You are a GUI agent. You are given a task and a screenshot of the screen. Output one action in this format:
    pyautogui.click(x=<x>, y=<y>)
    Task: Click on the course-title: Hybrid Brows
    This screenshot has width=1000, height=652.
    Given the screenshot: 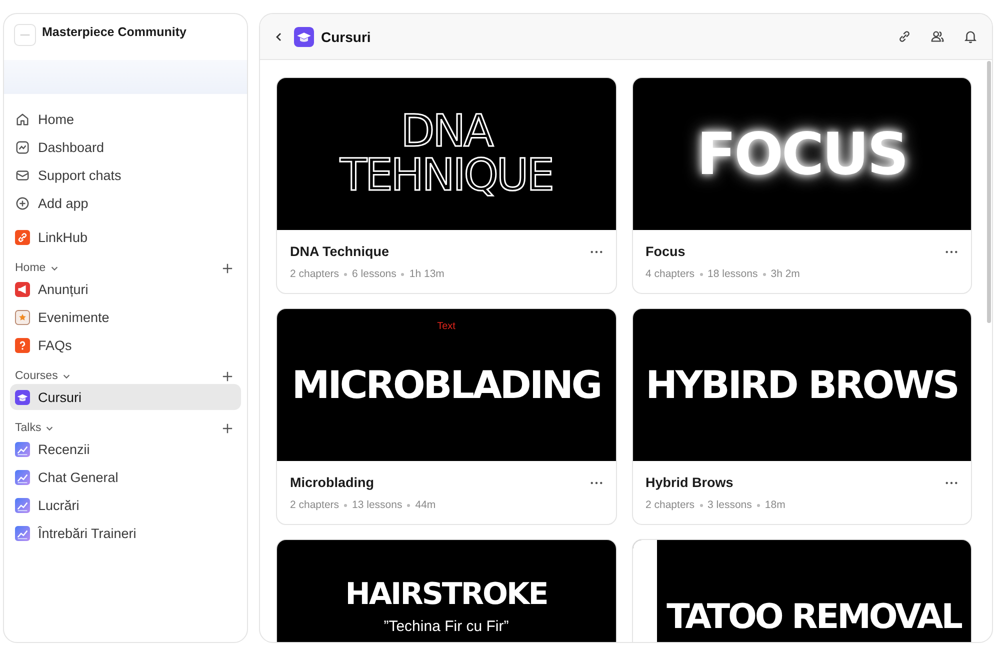 What is the action you would take?
    pyautogui.click(x=690, y=482)
    